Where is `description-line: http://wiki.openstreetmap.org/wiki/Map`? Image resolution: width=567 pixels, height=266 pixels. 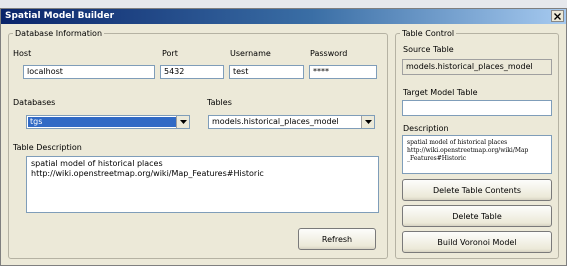 description-line: http://wiki.openstreetmap.org/wiki/Map is located at coordinates (468, 150).